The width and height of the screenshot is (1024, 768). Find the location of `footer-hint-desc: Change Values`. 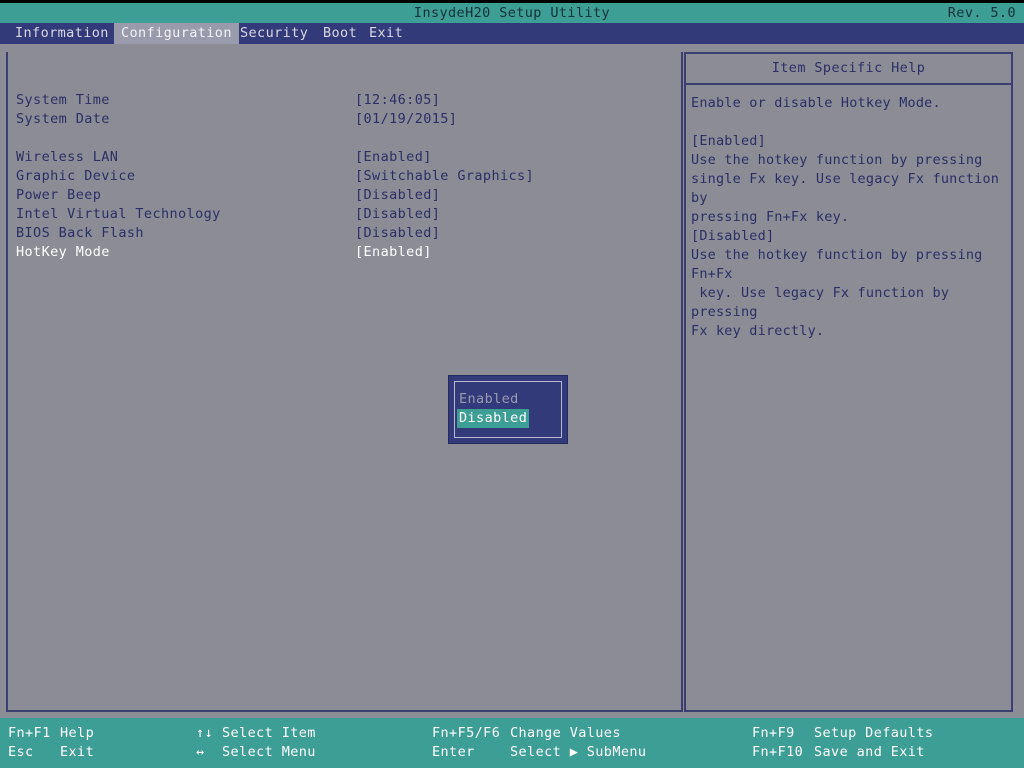

footer-hint-desc: Change Values is located at coordinates (565, 733).